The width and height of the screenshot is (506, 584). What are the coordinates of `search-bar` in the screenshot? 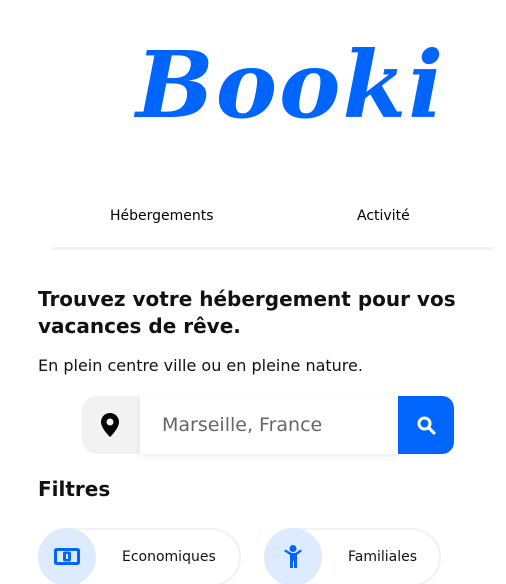 It's located at (268, 425).